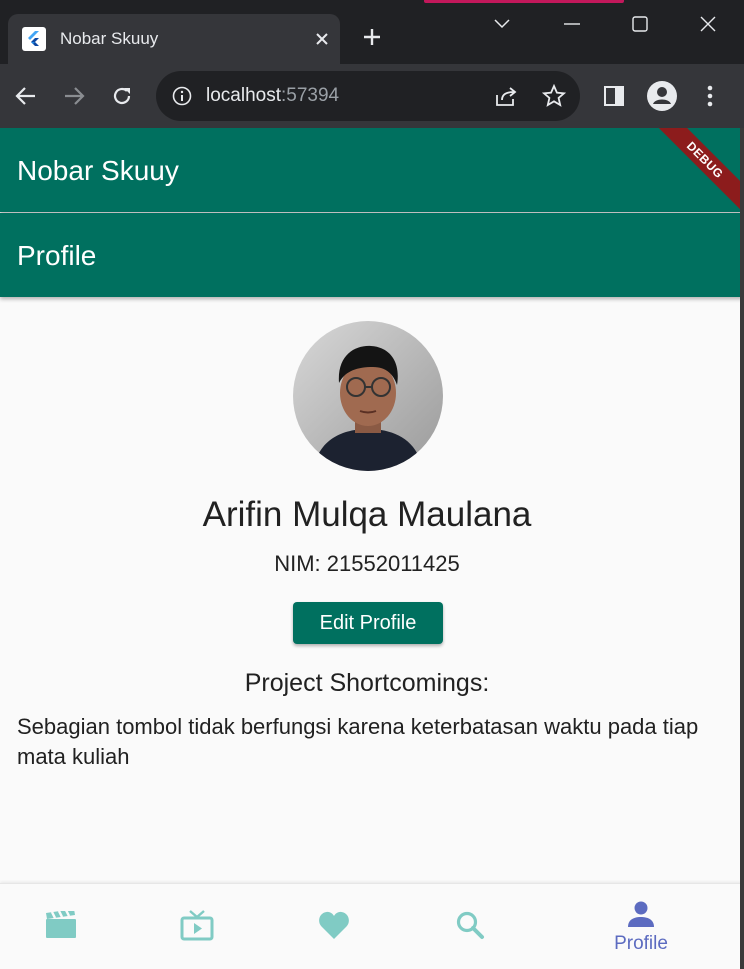 Image resolution: width=744 pixels, height=969 pixels. What do you see at coordinates (662, 96) in the screenshot?
I see `profile-icon` at bounding box center [662, 96].